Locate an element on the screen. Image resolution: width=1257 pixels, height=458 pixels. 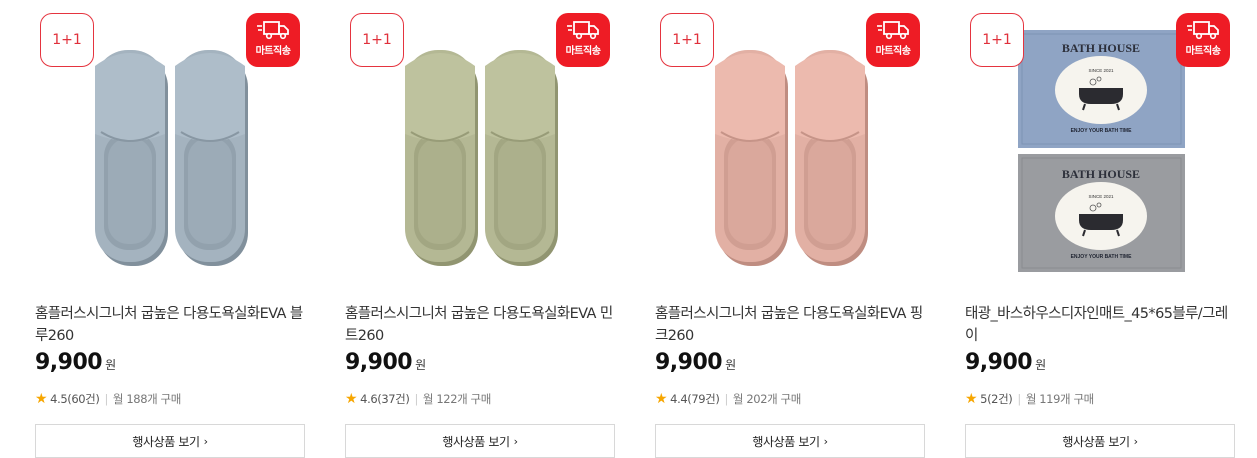
product-meta: ★ 4.4(79건) | 월 202개 구매 is located at coordinates (728, 399).